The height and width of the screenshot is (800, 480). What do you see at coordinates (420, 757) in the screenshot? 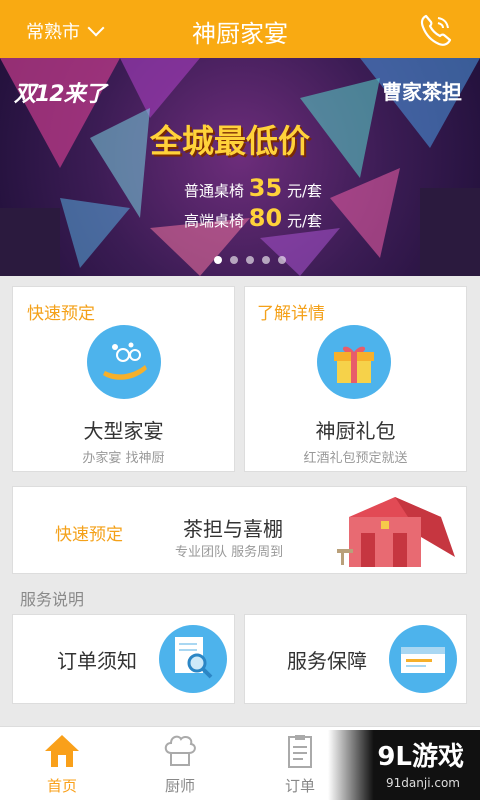
I see `watermark-logo: 9L游戏` at bounding box center [420, 757].